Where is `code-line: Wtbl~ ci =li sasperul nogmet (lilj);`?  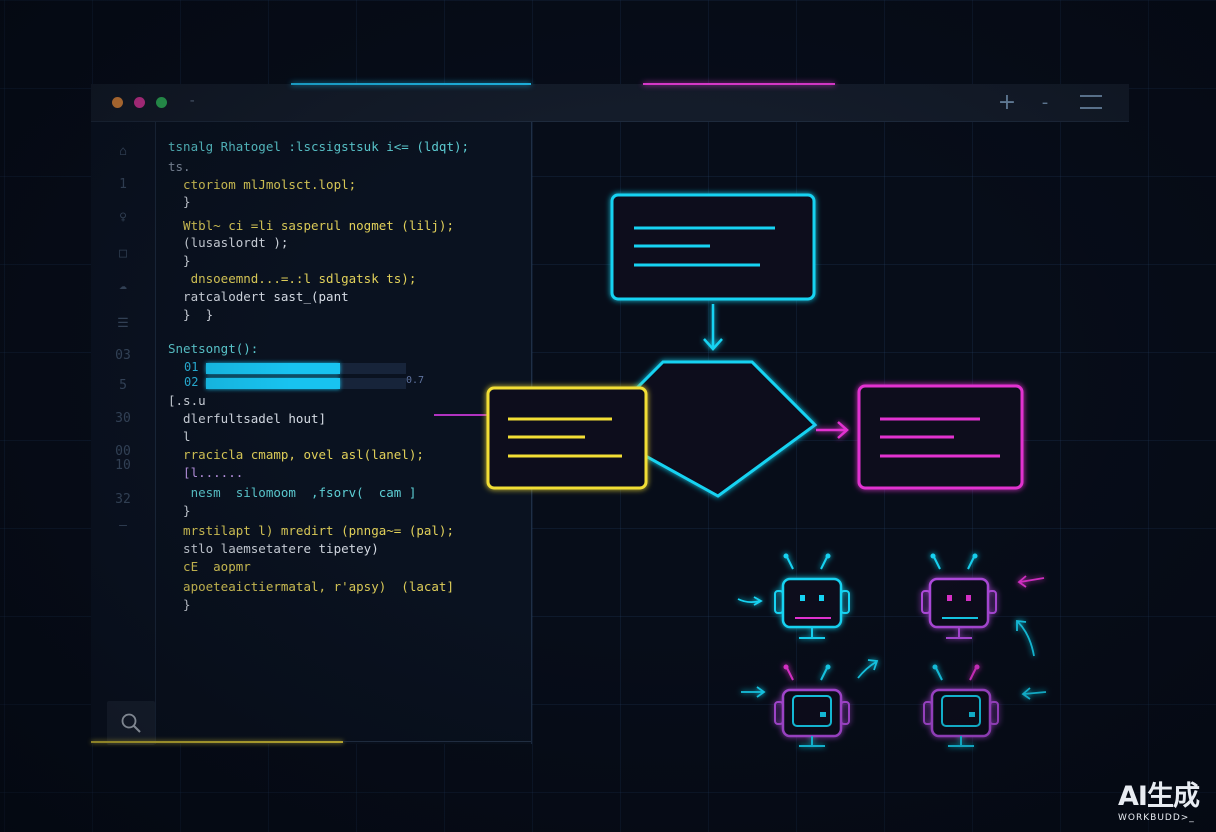
code-line: Wtbl~ ci =li sasperul nogmet (lilj); is located at coordinates (311, 225).